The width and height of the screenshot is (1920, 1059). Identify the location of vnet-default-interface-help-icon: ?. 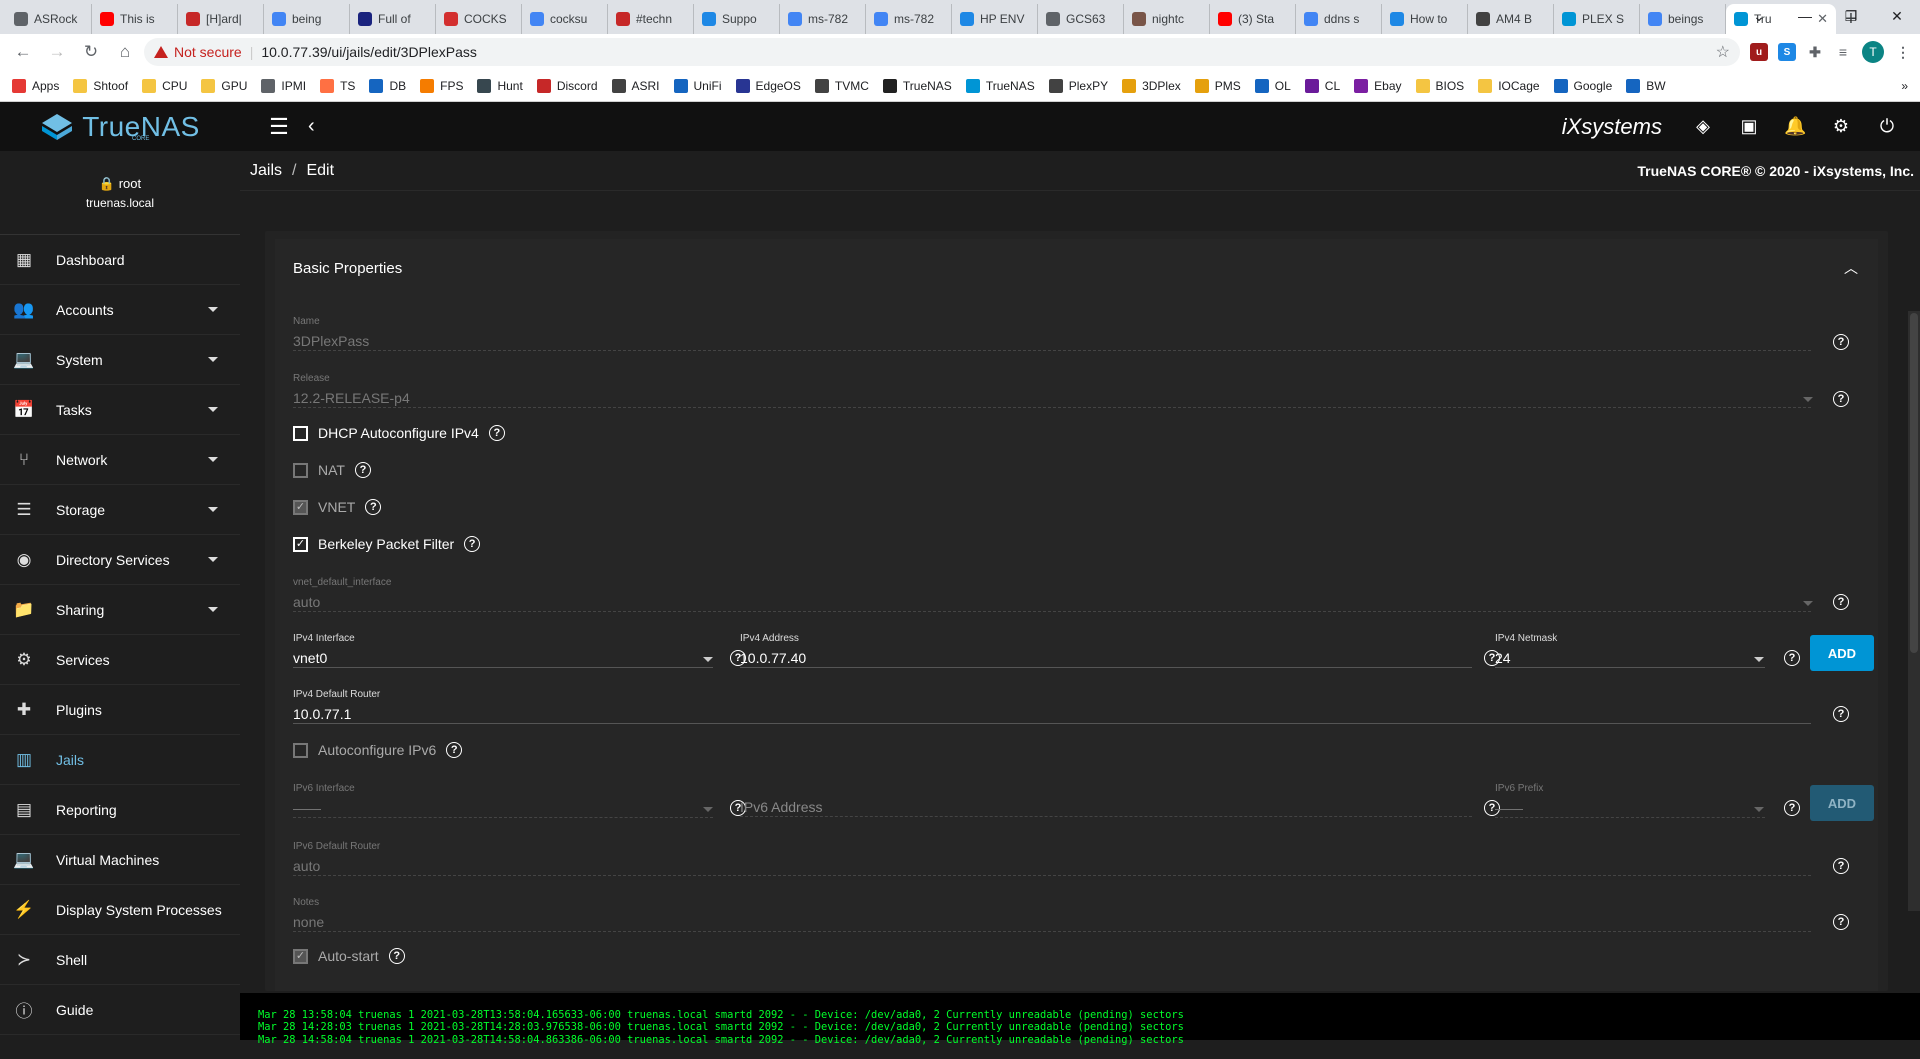
(1841, 602).